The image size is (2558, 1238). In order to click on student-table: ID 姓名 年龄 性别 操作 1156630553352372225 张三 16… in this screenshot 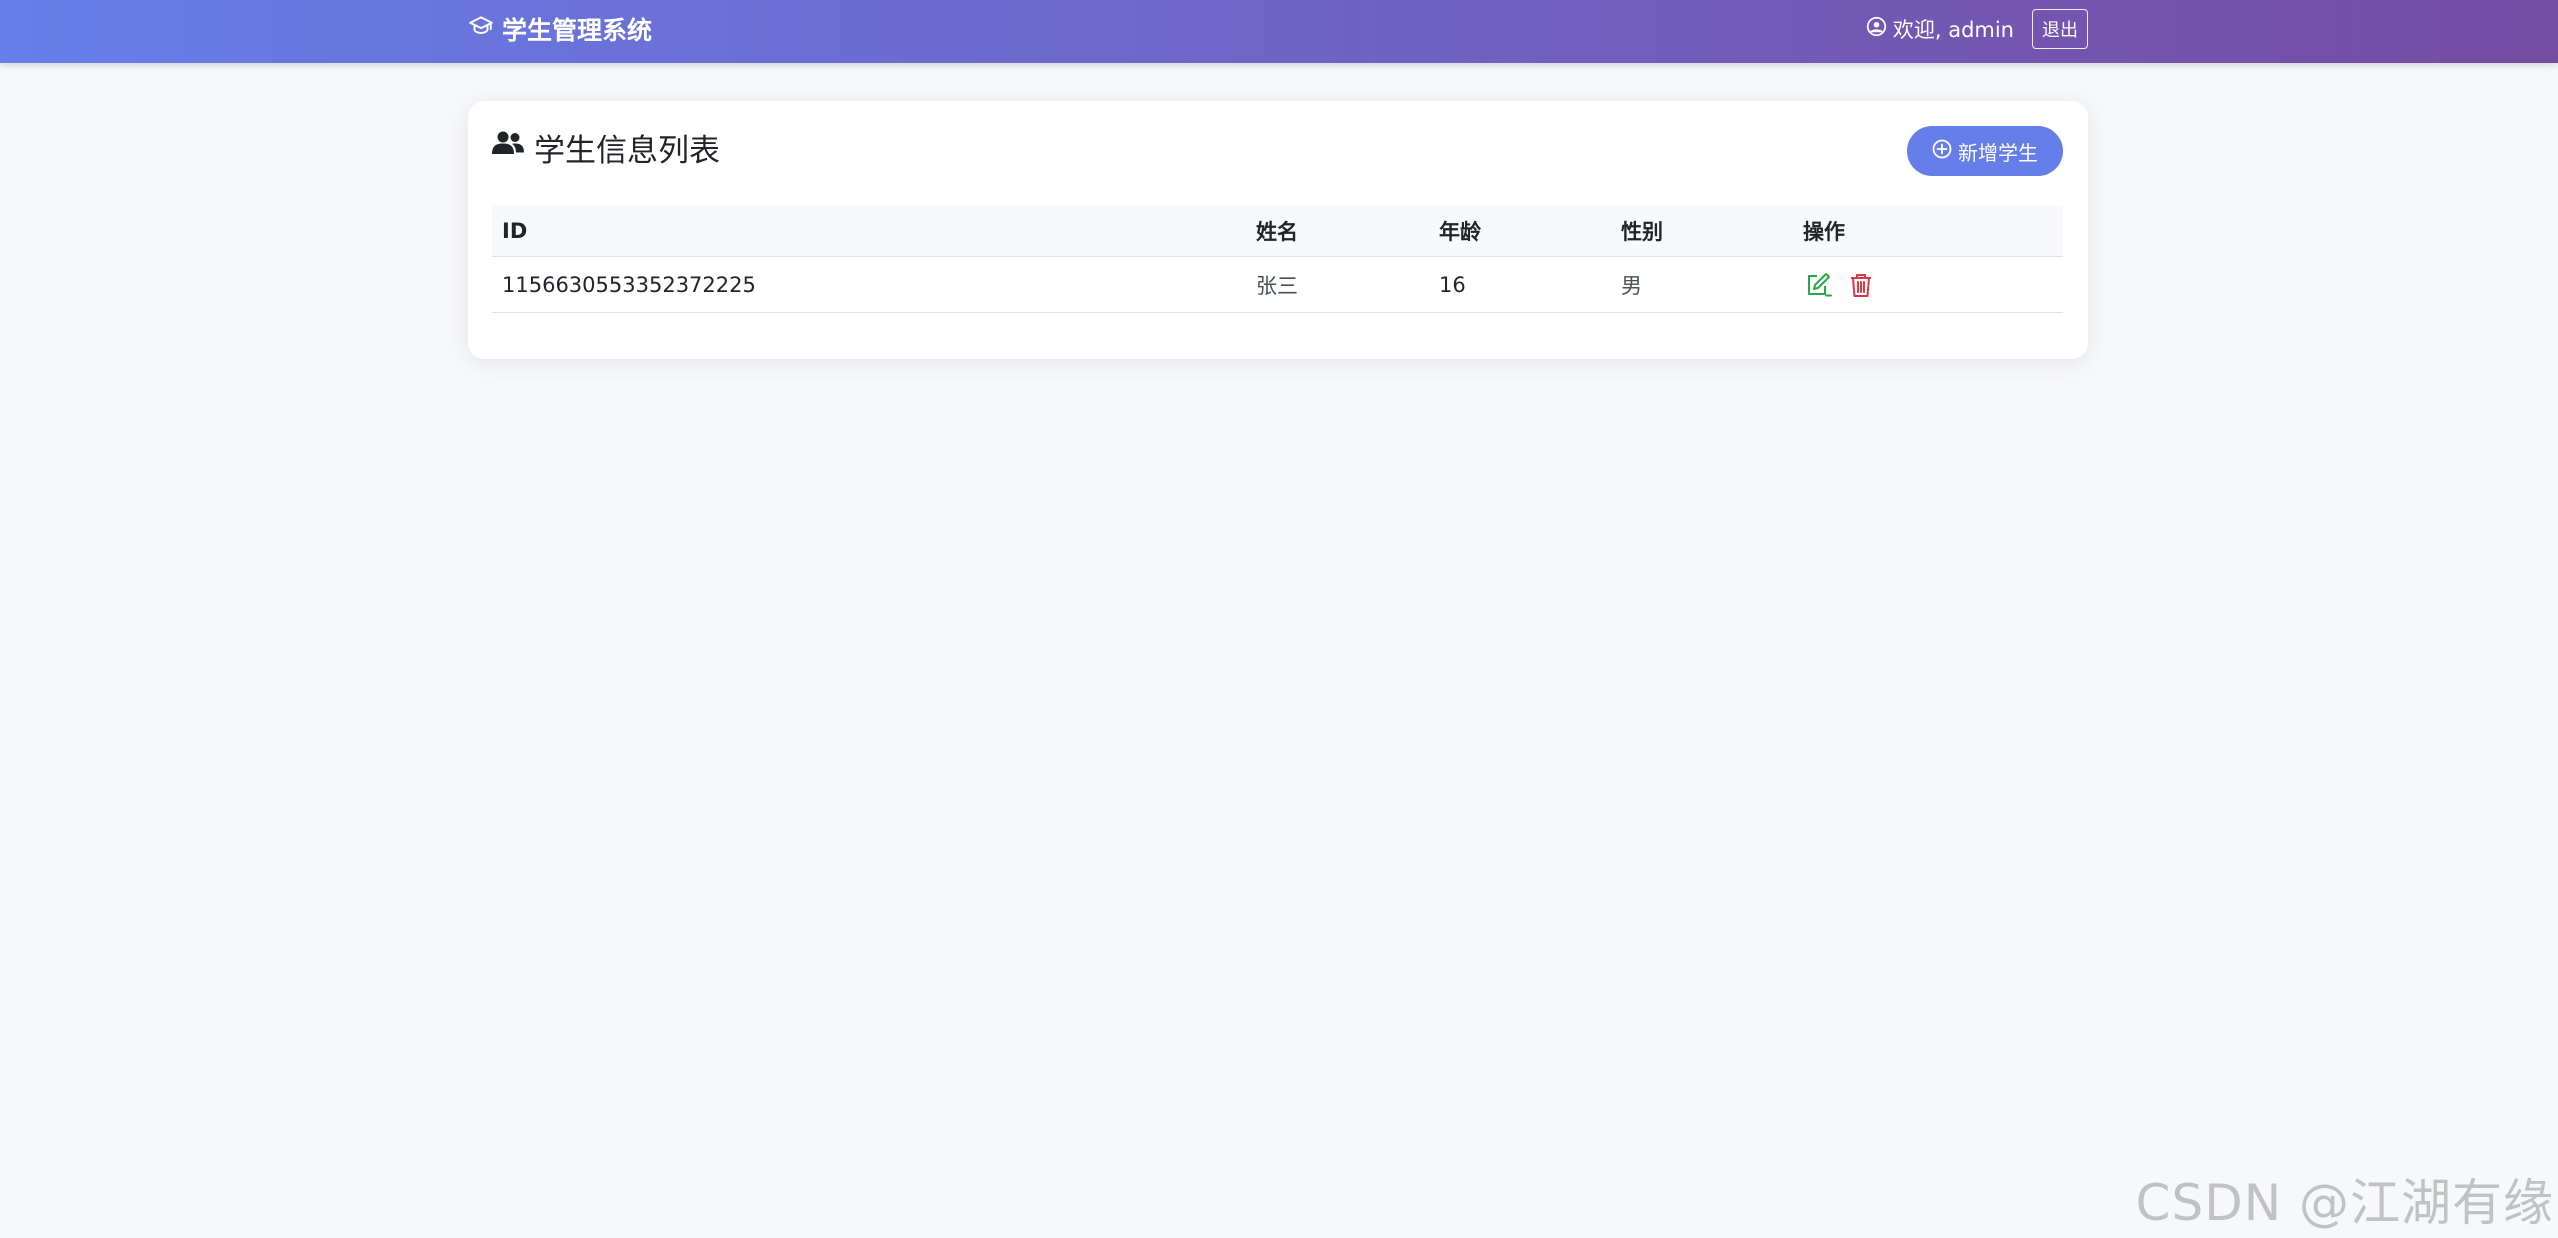, I will do `click(1277, 259)`.